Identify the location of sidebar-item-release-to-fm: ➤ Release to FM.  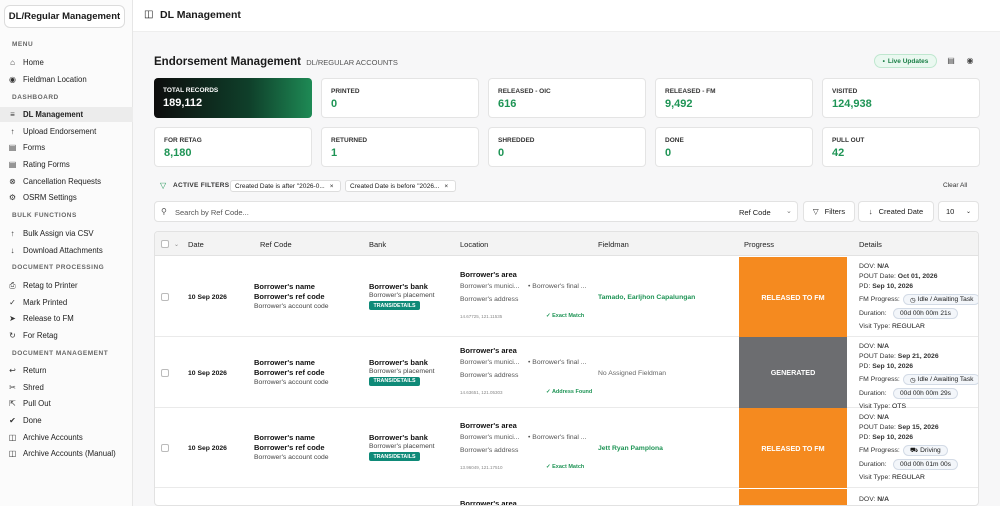
(66, 318).